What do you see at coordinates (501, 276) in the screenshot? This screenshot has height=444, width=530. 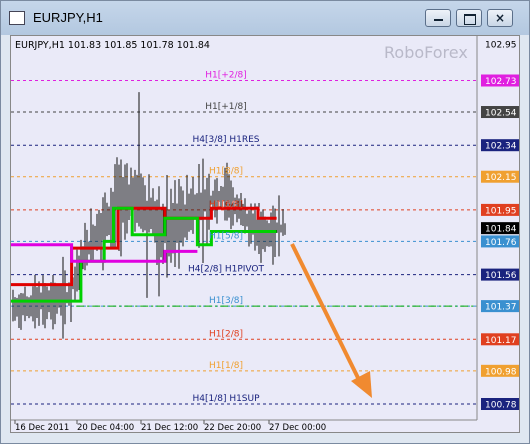 I see `y-tick-label: 101.56` at bounding box center [501, 276].